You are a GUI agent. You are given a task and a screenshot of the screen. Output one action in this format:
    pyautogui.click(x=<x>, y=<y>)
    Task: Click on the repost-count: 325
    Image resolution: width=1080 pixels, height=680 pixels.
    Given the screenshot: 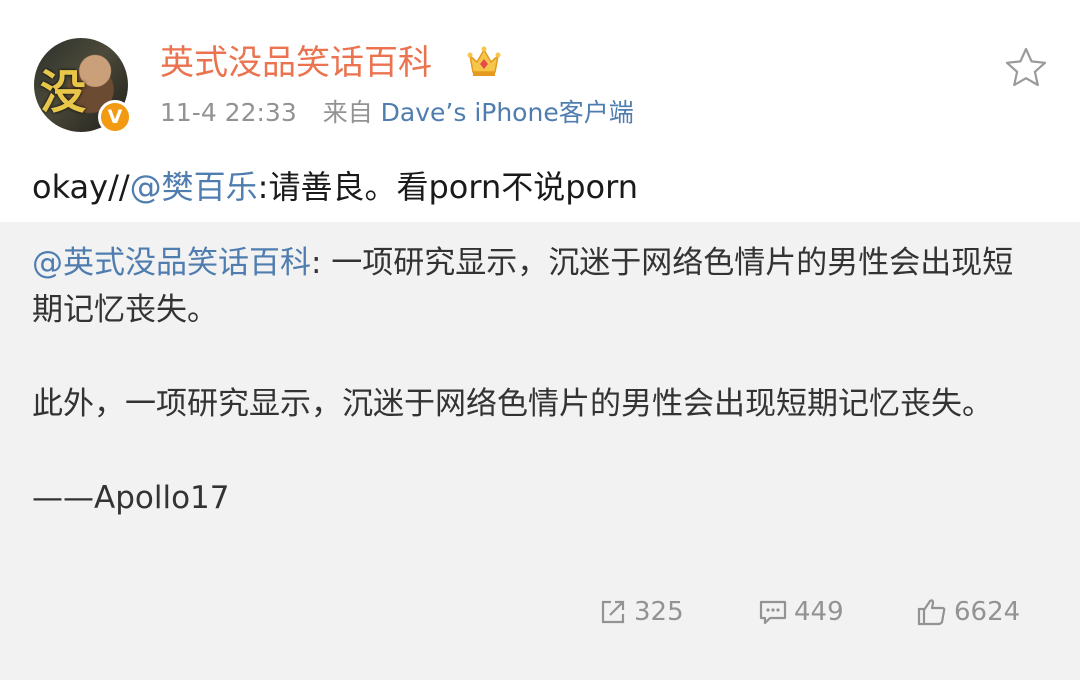 What is the action you would take?
    pyautogui.click(x=659, y=612)
    